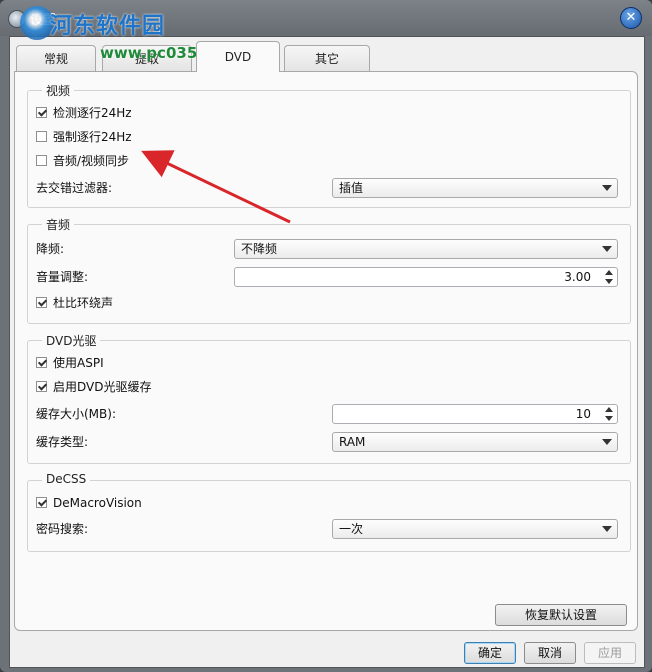 The image size is (652, 672). What do you see at coordinates (259, 249) in the screenshot?
I see `downmix-value: 不降频` at bounding box center [259, 249].